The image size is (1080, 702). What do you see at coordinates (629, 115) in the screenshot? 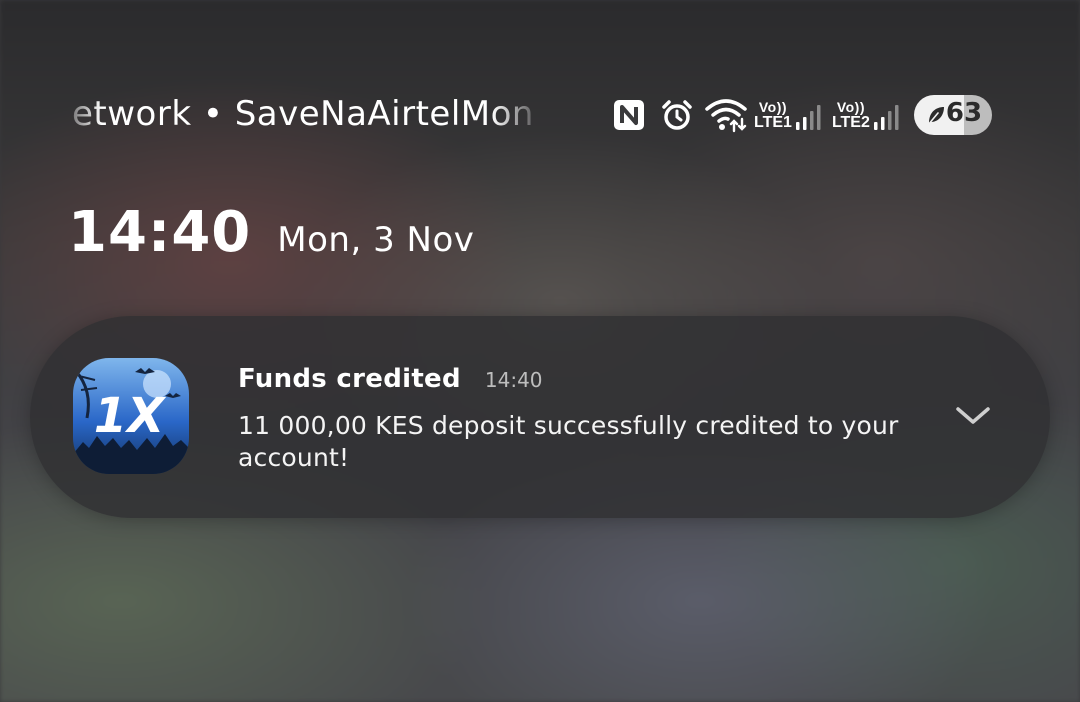
I see `nfc-icon` at bounding box center [629, 115].